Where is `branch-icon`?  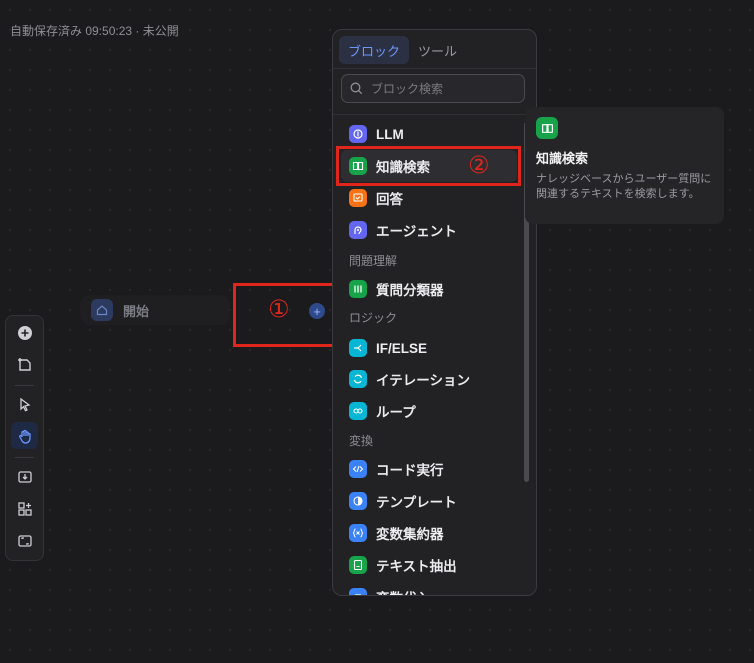
branch-icon is located at coordinates (358, 348).